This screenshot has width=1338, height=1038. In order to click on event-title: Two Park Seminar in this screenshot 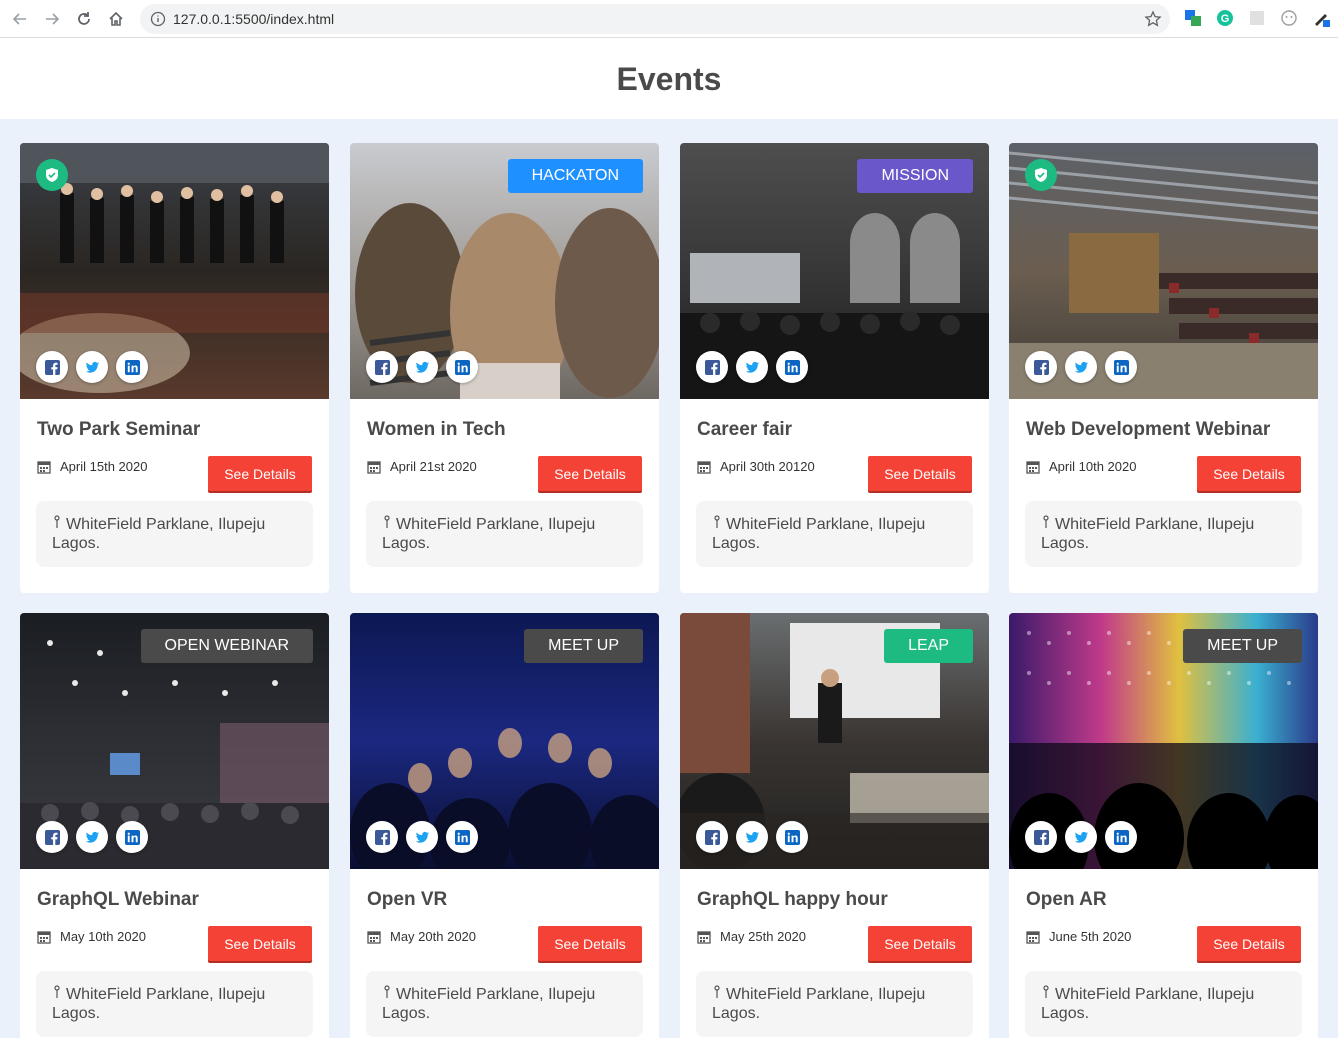, I will do `click(119, 429)`.